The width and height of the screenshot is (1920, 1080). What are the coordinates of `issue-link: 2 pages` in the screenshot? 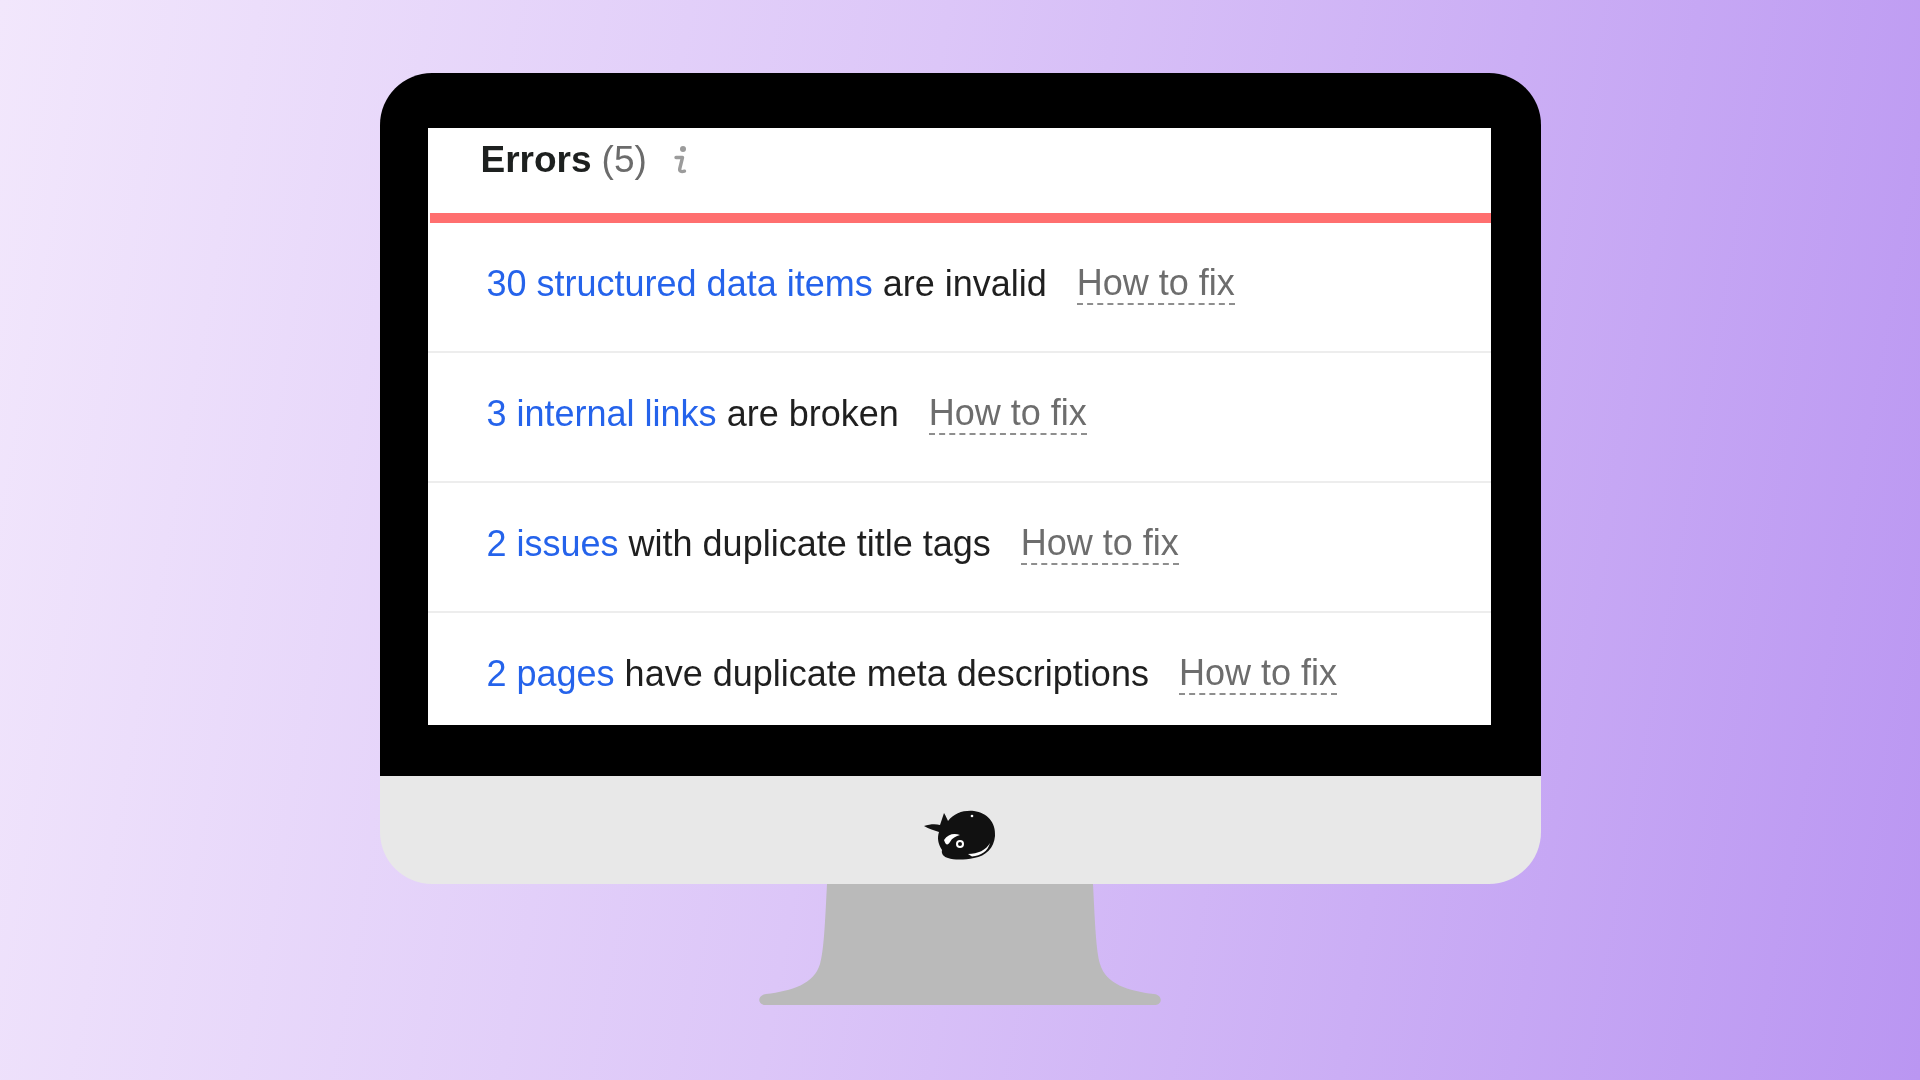 It's located at (550, 673).